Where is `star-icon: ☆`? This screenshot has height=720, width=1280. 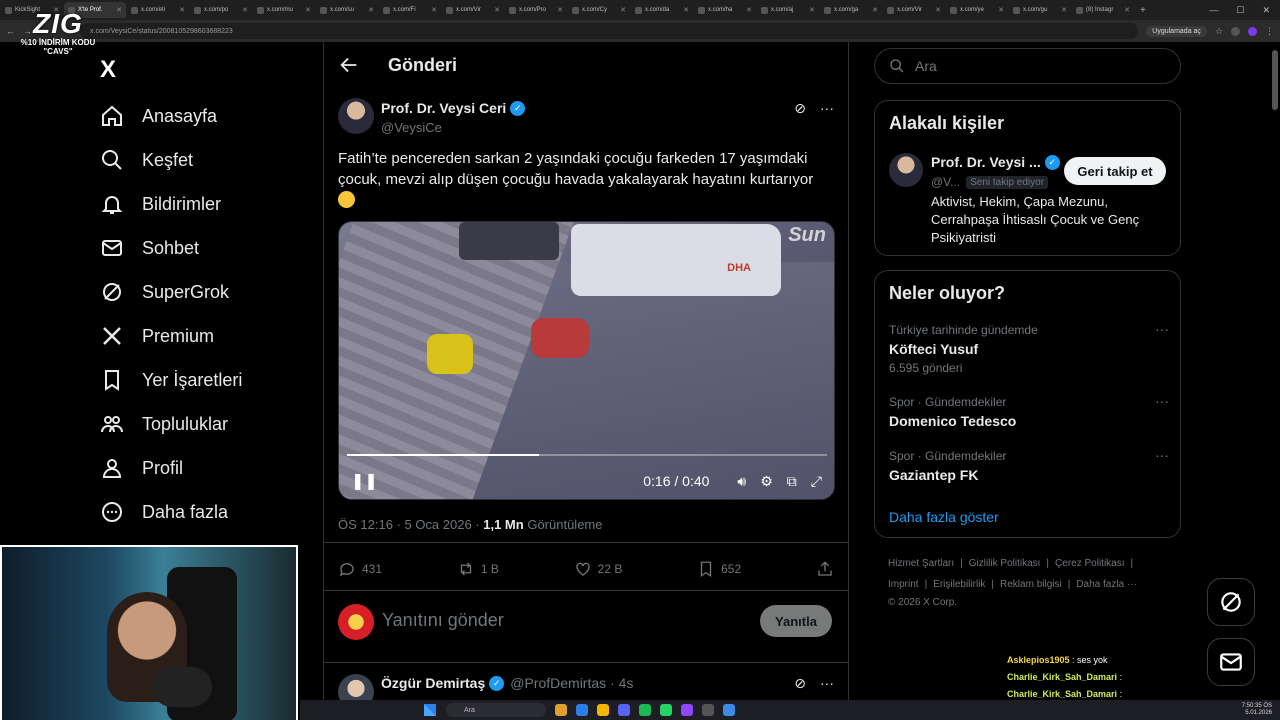
star-icon: ☆ is located at coordinates (1219, 31).